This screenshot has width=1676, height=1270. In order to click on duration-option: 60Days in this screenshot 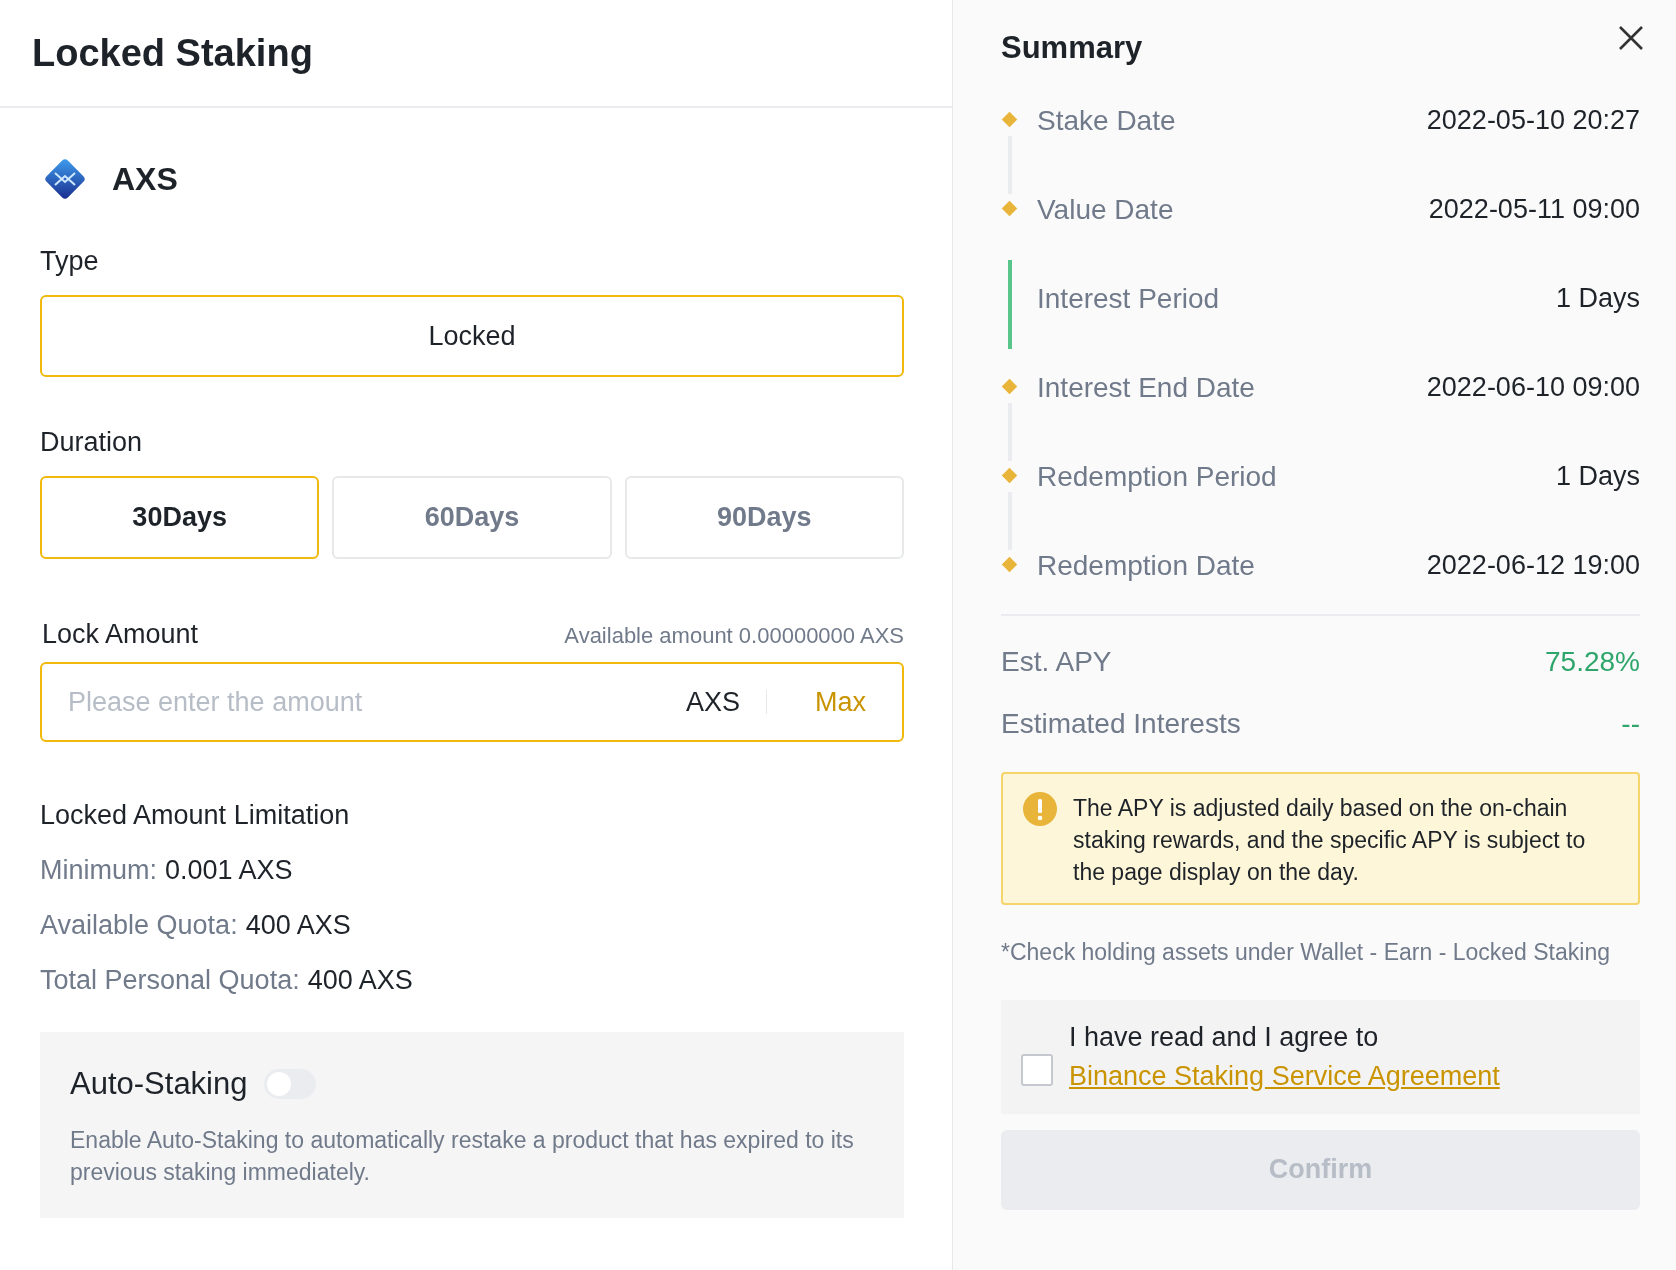, I will do `click(472, 517)`.